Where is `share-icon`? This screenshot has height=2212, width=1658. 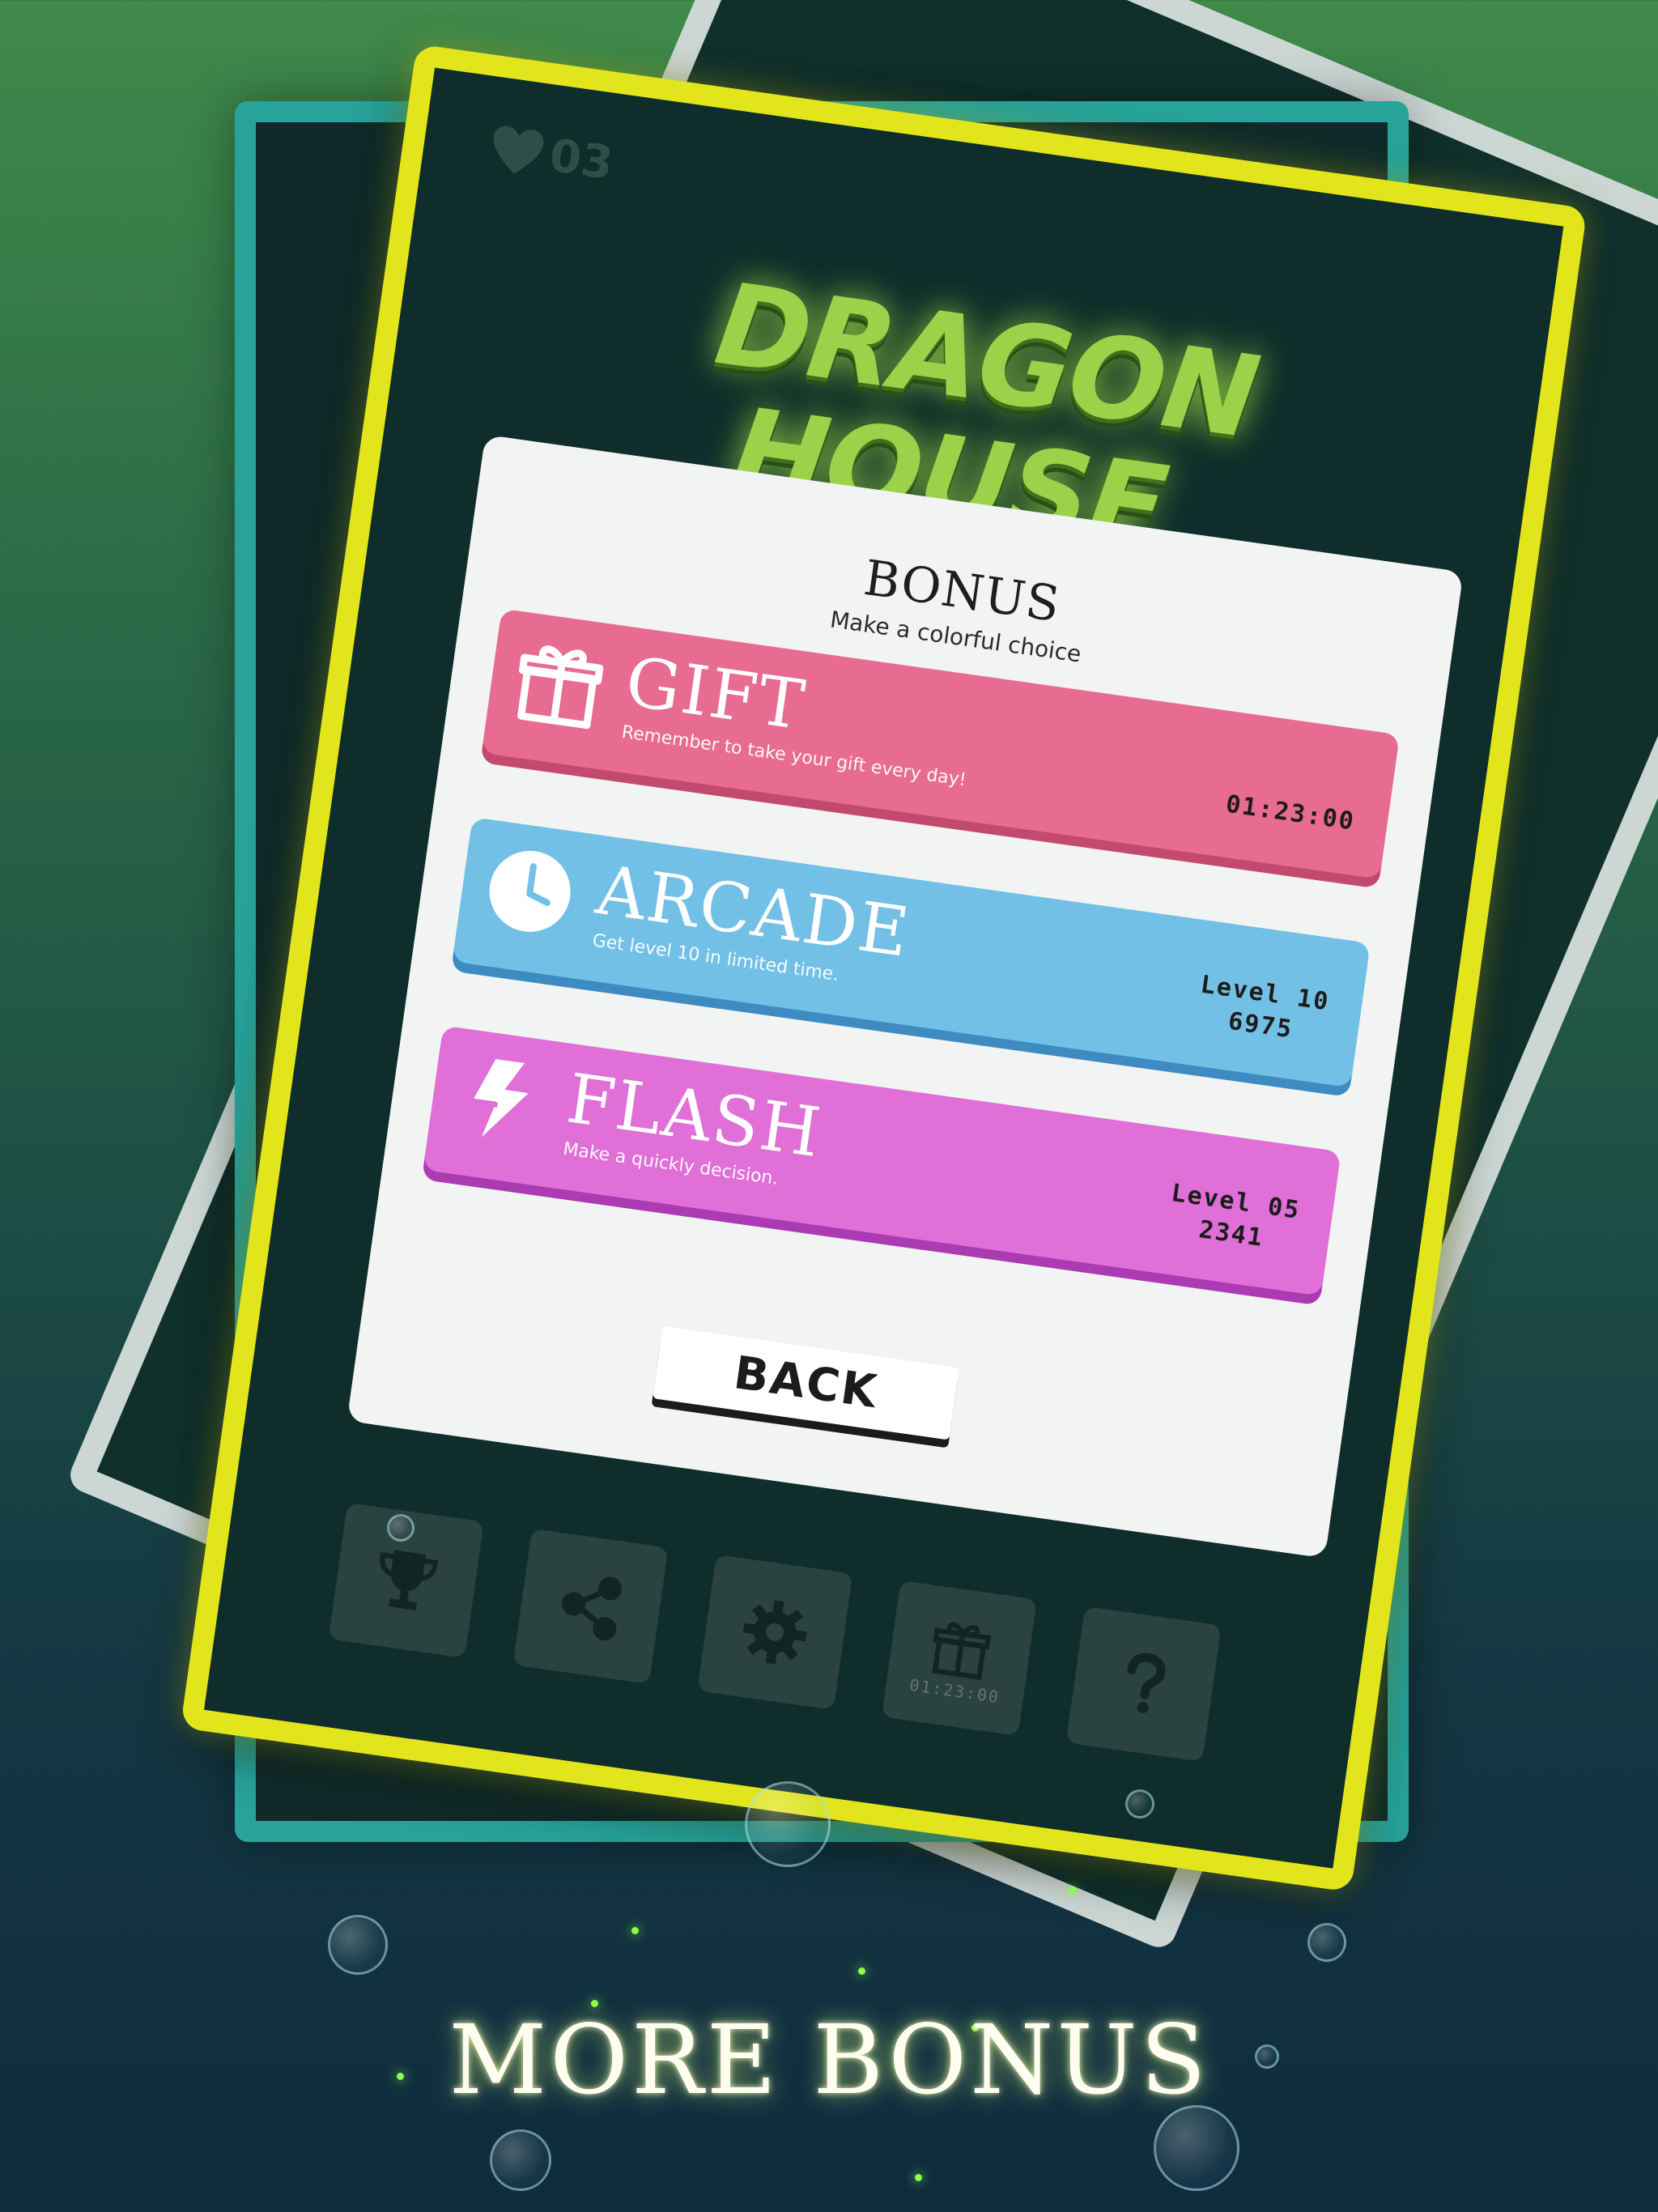 share-icon is located at coordinates (592, 1608).